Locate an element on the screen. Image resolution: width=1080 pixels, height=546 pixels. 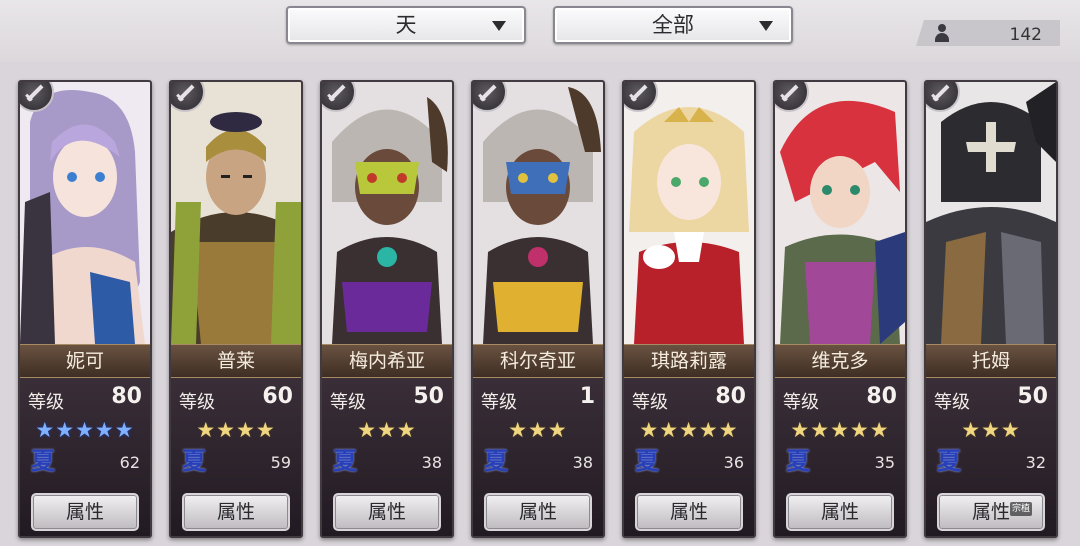
character-stats: 等级 80 ★★★★★ 夏 62 属性 is located at coordinates (85, 457).